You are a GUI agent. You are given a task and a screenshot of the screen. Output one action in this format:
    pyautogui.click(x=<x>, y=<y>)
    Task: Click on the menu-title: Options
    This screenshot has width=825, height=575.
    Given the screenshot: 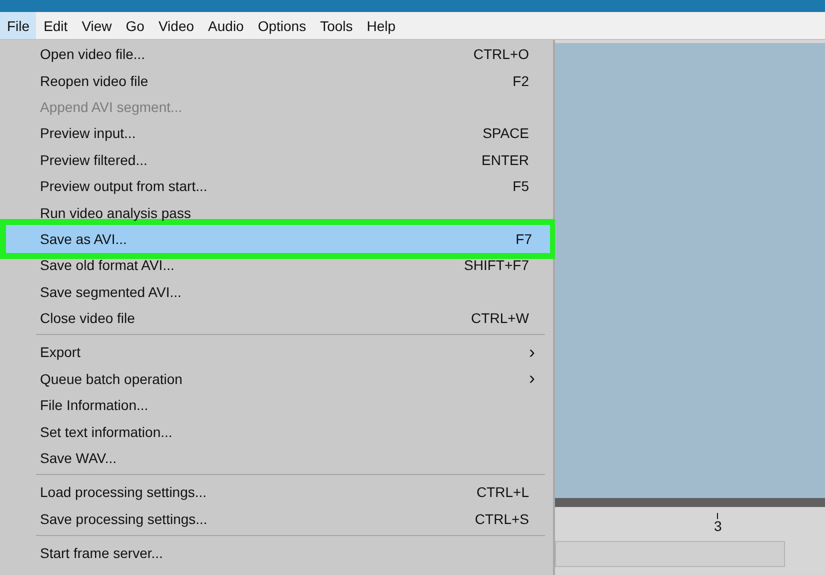 What is the action you would take?
    pyautogui.click(x=281, y=25)
    